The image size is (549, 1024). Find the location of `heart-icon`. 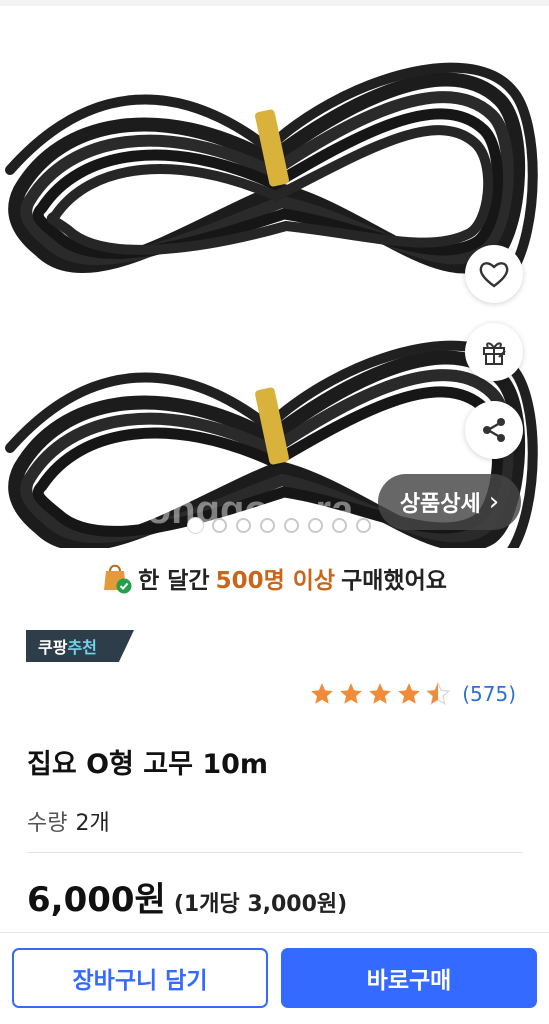

heart-icon is located at coordinates (494, 275).